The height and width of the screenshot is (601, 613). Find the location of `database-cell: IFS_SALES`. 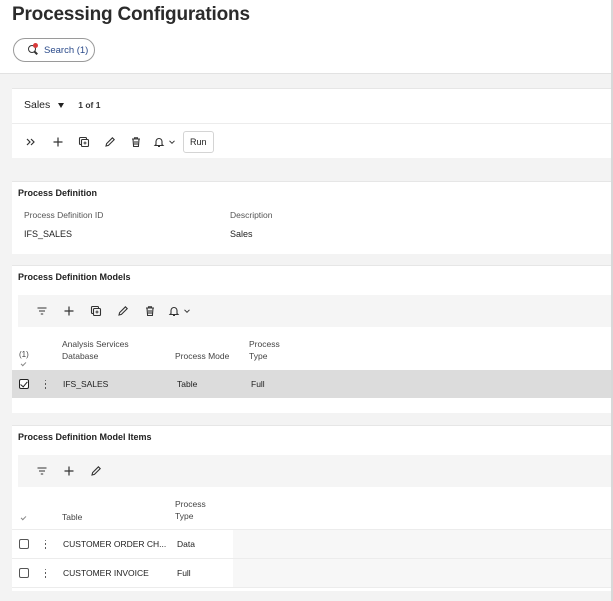

database-cell: IFS_SALES is located at coordinates (86, 384).